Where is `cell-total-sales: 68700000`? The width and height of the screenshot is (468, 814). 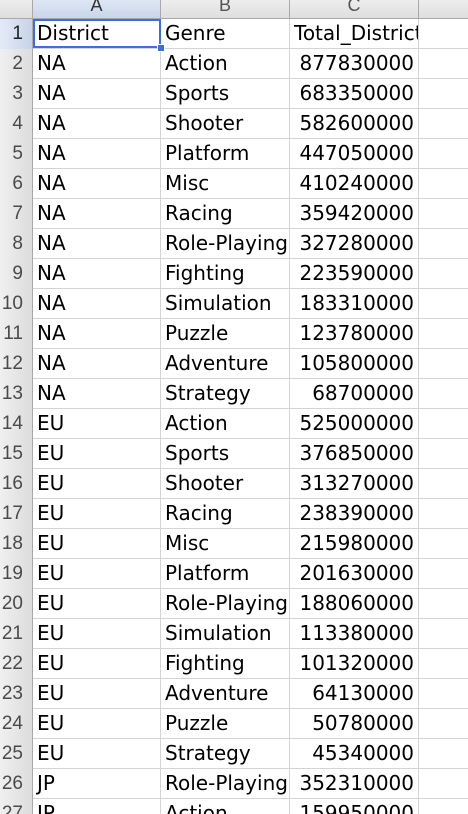
cell-total-sales: 68700000 is located at coordinates (354, 393).